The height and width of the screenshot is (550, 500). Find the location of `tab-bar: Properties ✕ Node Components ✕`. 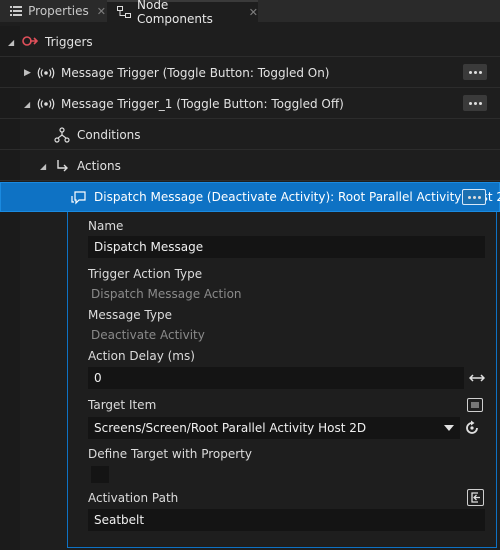

tab-bar: Properties ✕ Node Components ✕ is located at coordinates (250, 13).